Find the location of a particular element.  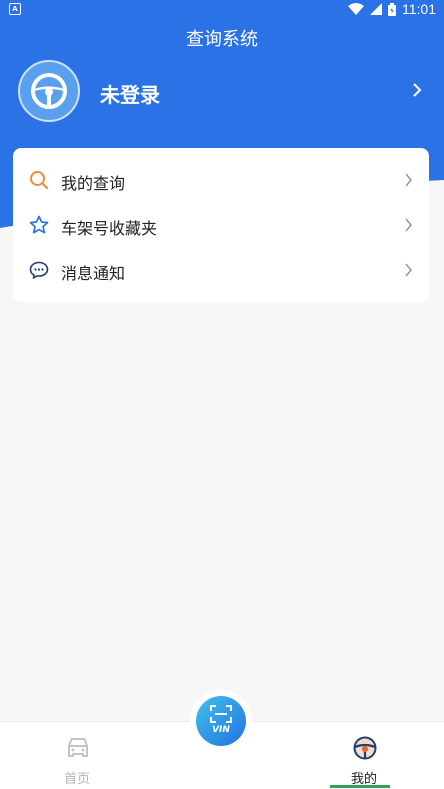

menu-item-notifications: 消息通知 is located at coordinates (221, 270).